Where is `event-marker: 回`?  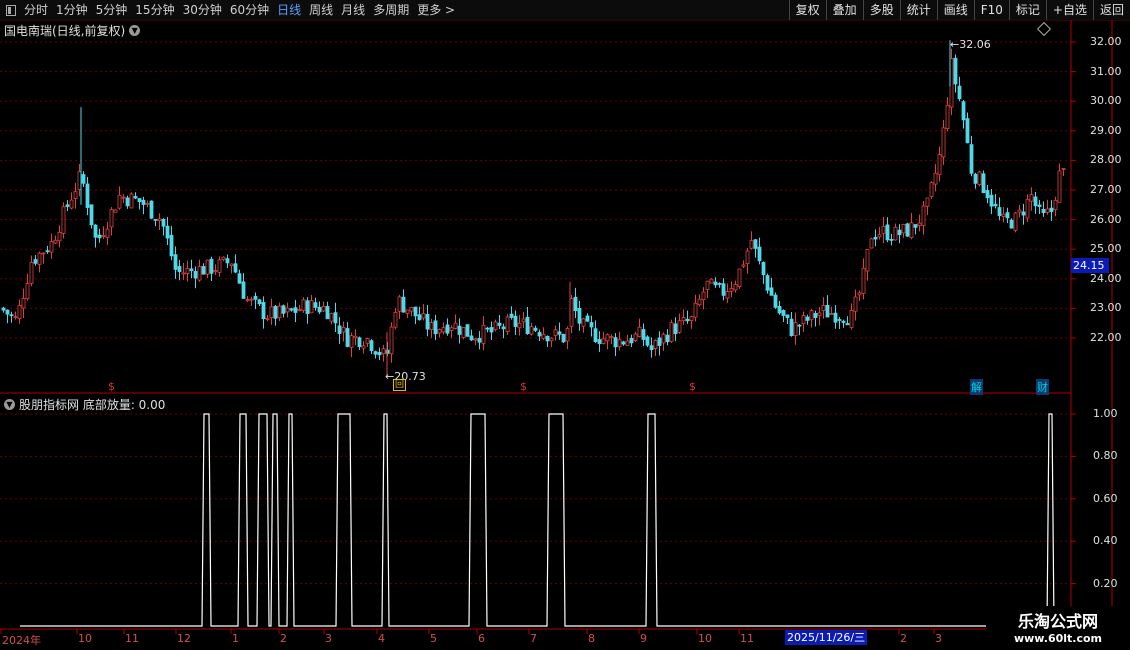 event-marker: 回 is located at coordinates (400, 385).